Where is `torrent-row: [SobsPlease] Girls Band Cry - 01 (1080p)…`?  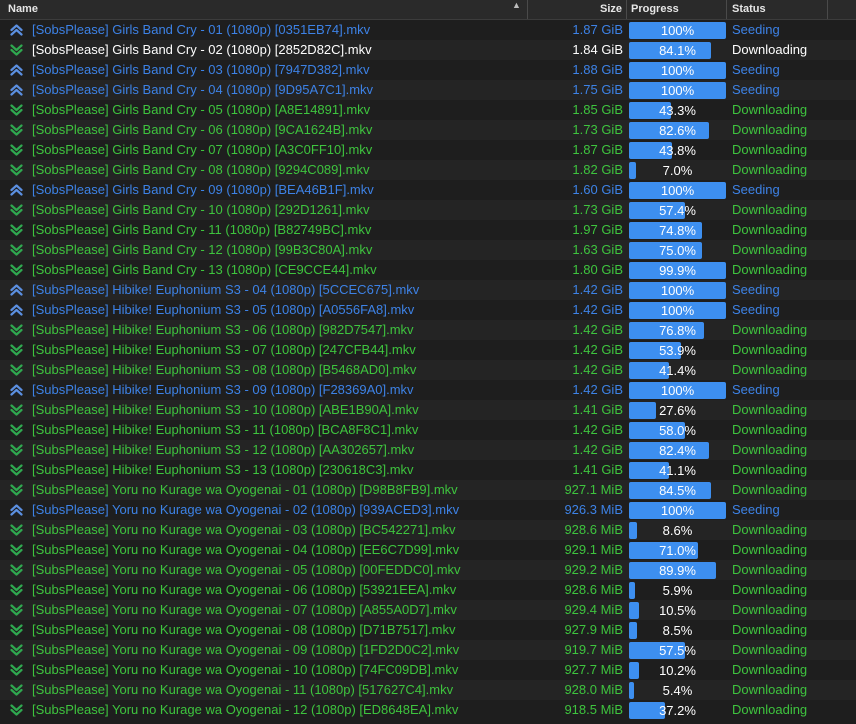 torrent-row: [SobsPlease] Girls Band Cry - 01 (1080p)… is located at coordinates (428, 30).